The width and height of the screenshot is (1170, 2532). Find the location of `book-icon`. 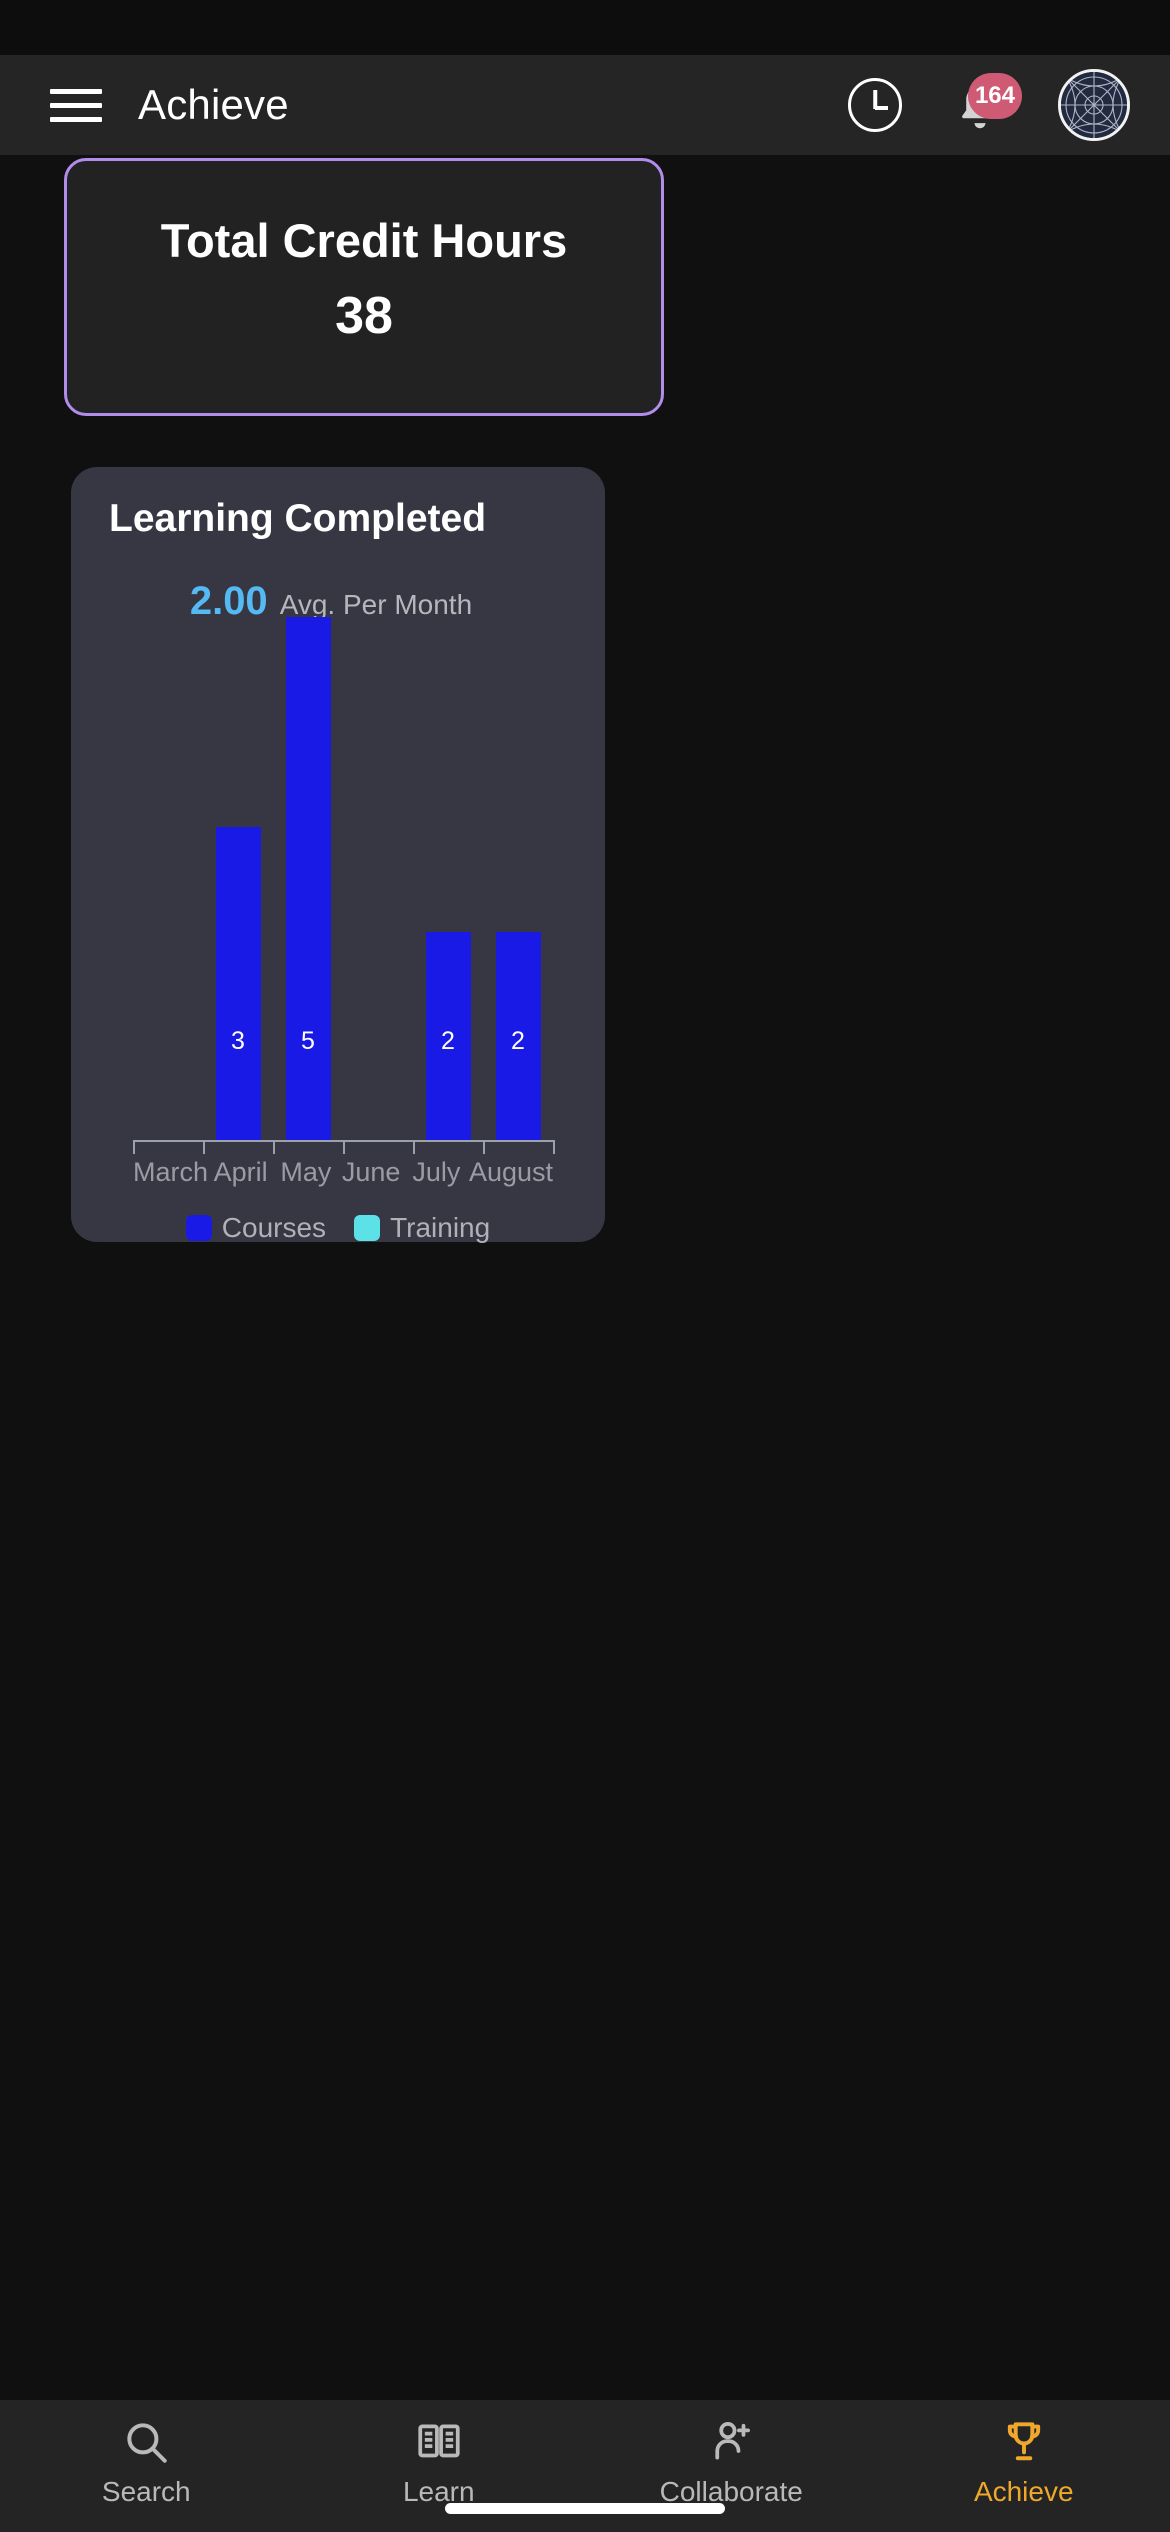

book-icon is located at coordinates (439, 2442).